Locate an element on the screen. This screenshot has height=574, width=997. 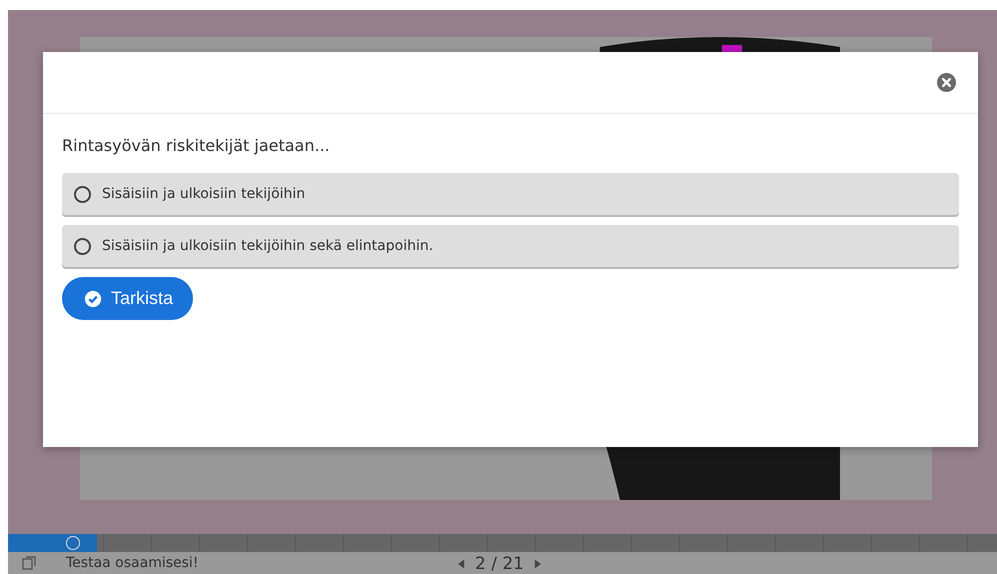
previous-icon is located at coordinates (461, 564).